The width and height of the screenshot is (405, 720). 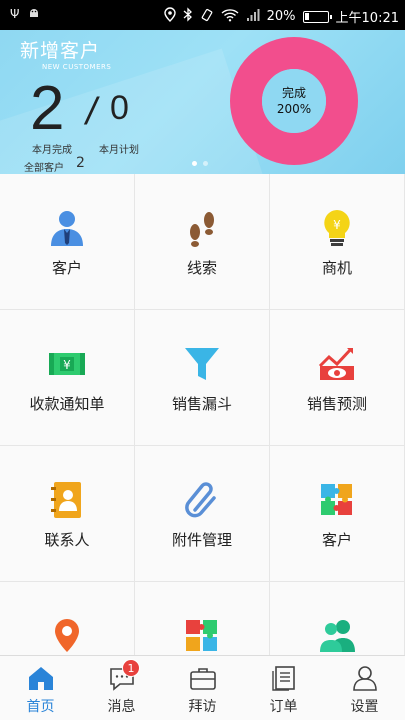 I want to click on map-pin-icon, so click(x=67, y=635).